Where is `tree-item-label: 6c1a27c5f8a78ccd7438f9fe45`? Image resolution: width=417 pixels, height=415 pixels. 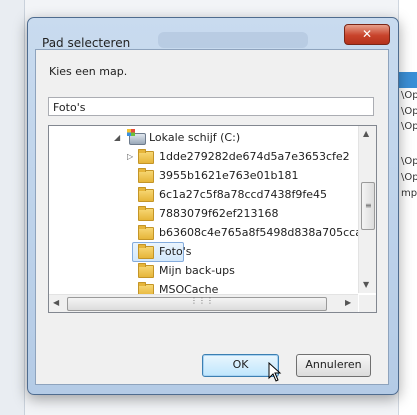 tree-item-label: 6c1a27c5f8a78ccd7438f9fe45 is located at coordinates (243, 194).